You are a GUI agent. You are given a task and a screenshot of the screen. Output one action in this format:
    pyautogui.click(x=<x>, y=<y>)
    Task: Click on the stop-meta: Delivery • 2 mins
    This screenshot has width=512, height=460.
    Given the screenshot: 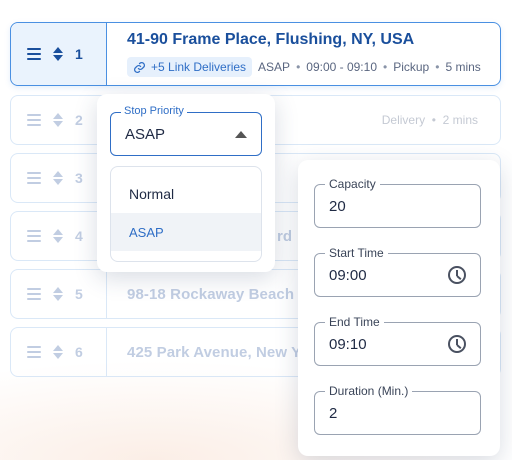 What is the action you would take?
    pyautogui.click(x=430, y=120)
    